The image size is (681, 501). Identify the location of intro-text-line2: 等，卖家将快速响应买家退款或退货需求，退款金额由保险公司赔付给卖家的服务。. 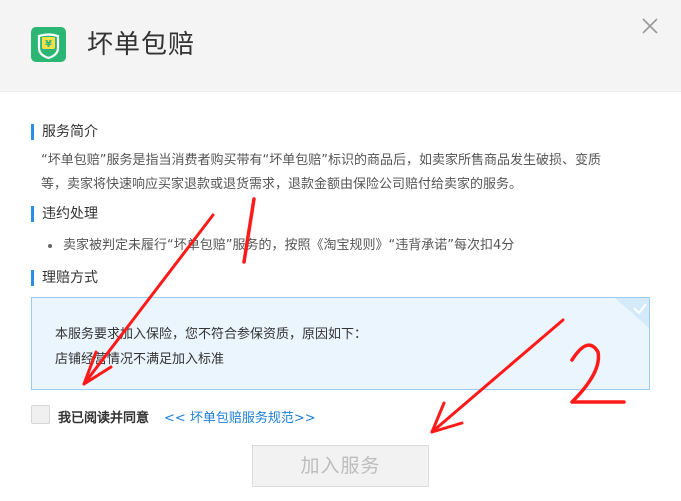
(282, 184).